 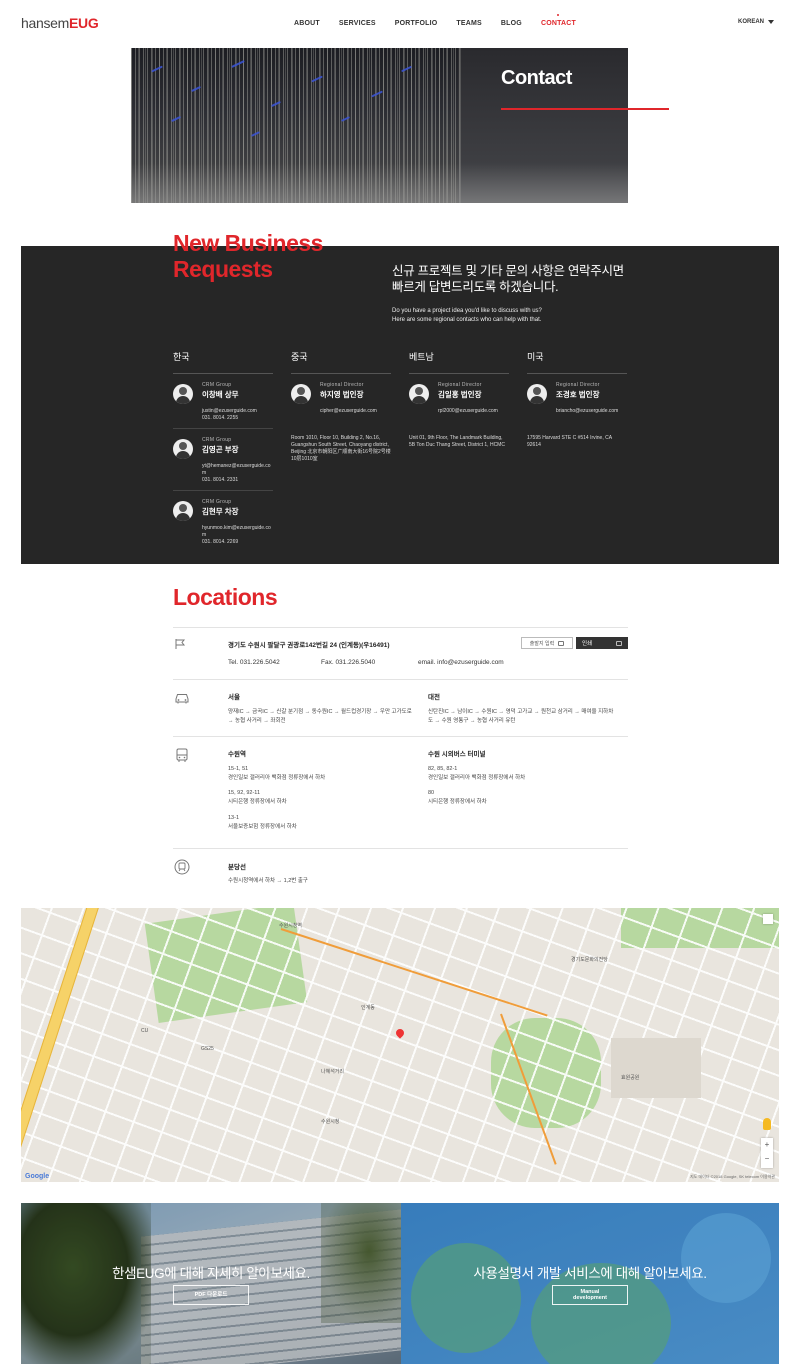 I want to click on contact-email: yt@hemanez@ezuserguide.com, so click(x=237, y=470).